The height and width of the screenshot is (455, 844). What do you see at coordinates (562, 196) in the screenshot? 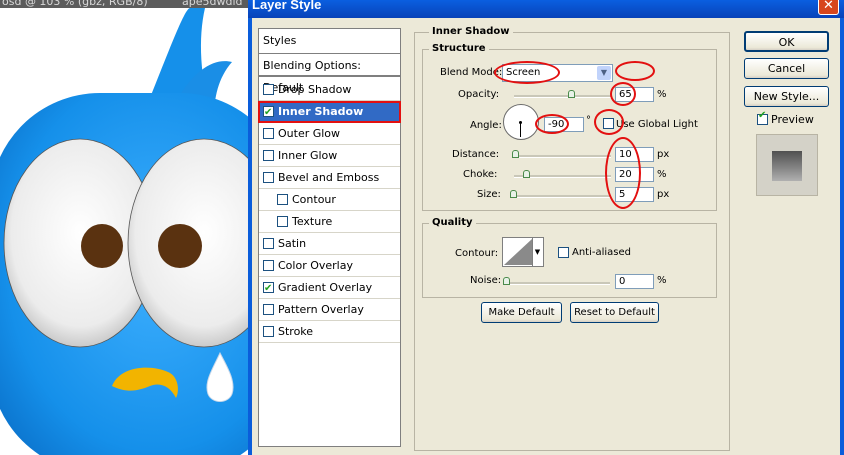
I see `size-slider-track` at bounding box center [562, 196].